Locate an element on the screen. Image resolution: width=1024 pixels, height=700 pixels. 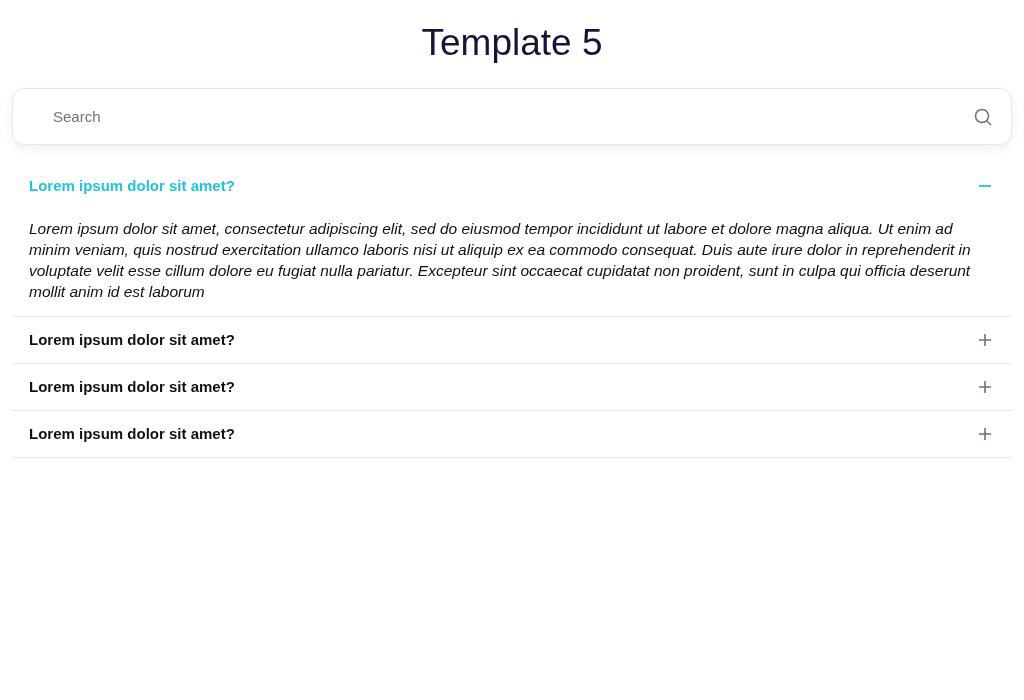
search-icon is located at coordinates (983, 117).